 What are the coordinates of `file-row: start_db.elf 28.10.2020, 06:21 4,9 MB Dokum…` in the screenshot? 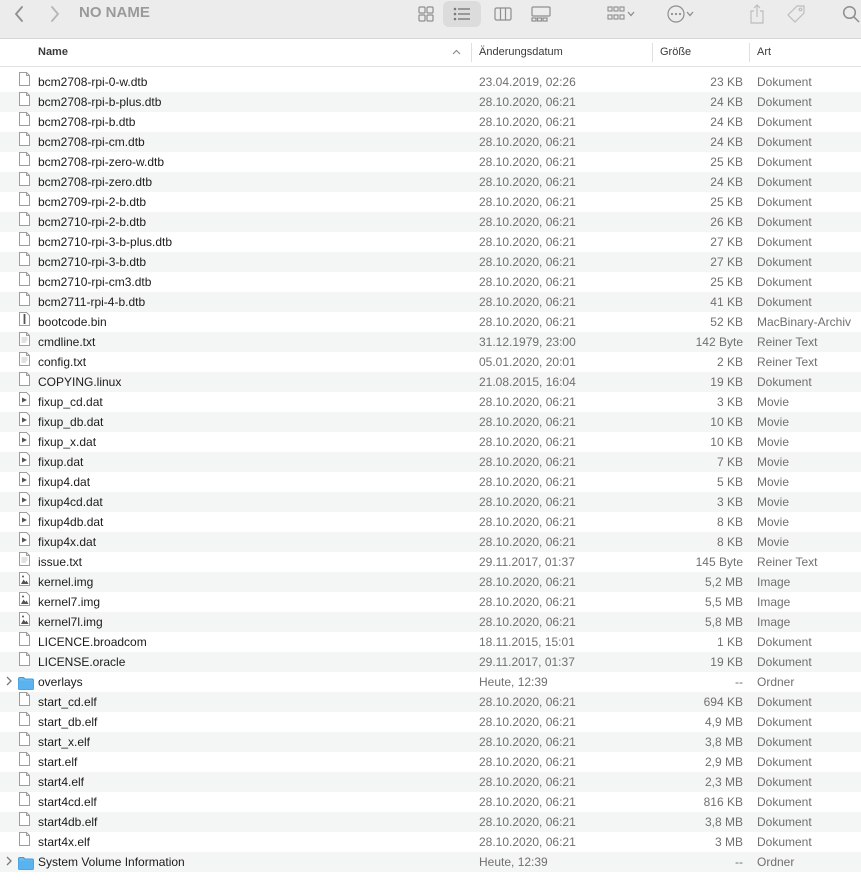 It's located at (430, 722).